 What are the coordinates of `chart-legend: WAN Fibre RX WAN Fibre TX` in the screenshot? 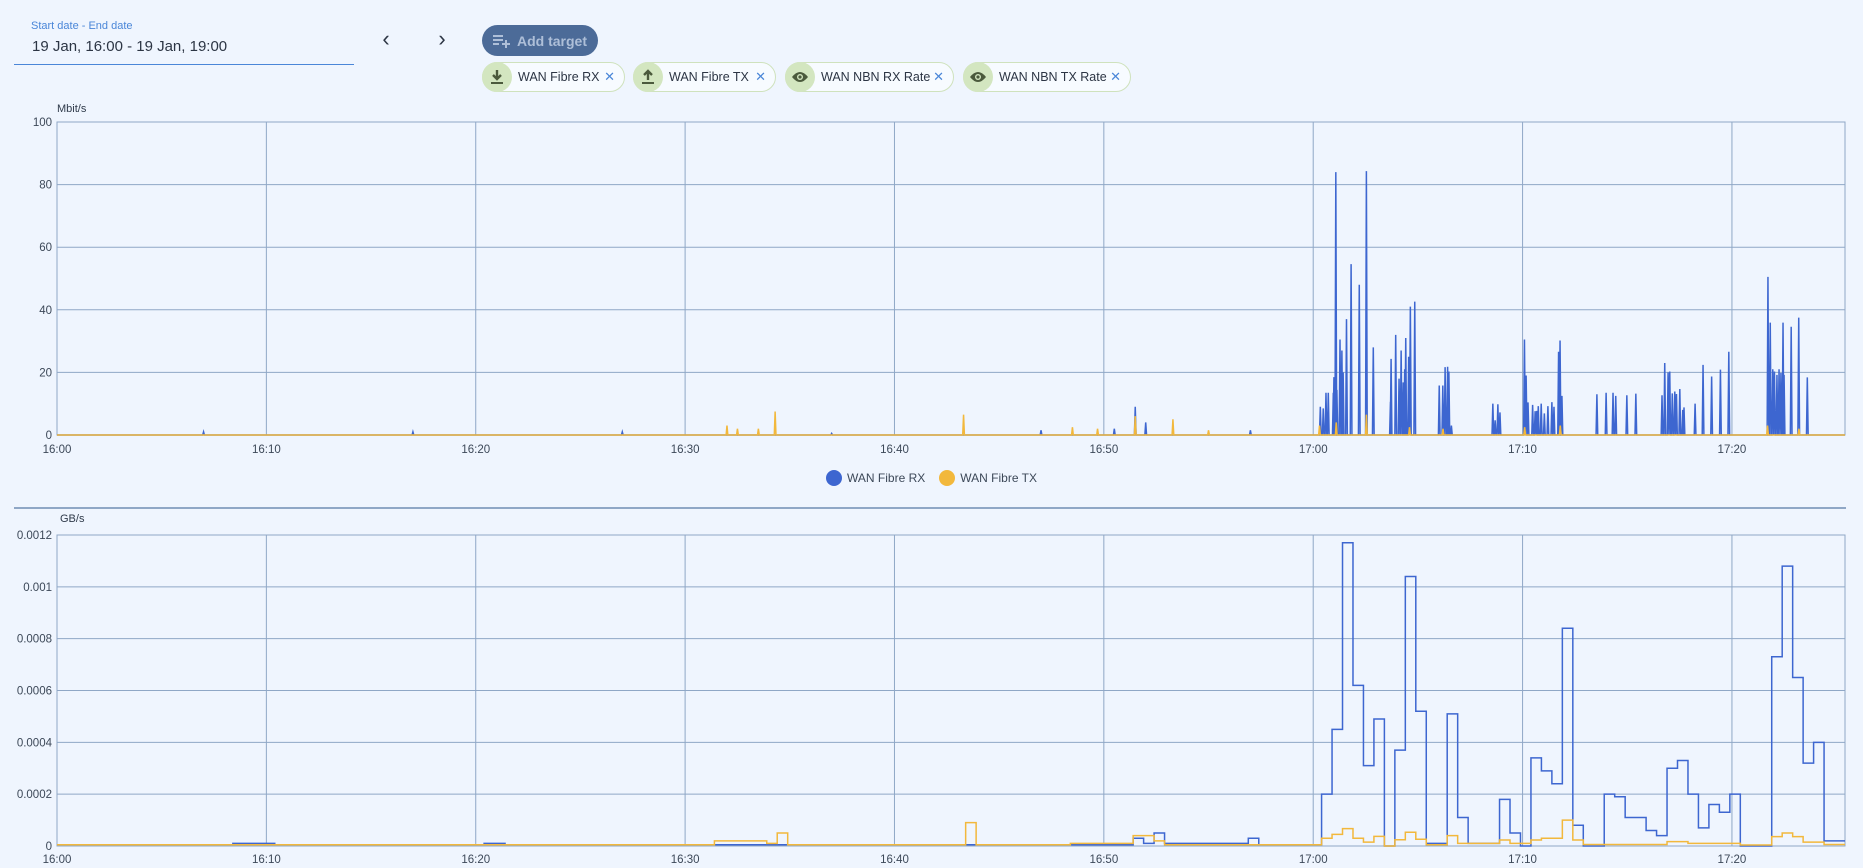 It's located at (931, 478).